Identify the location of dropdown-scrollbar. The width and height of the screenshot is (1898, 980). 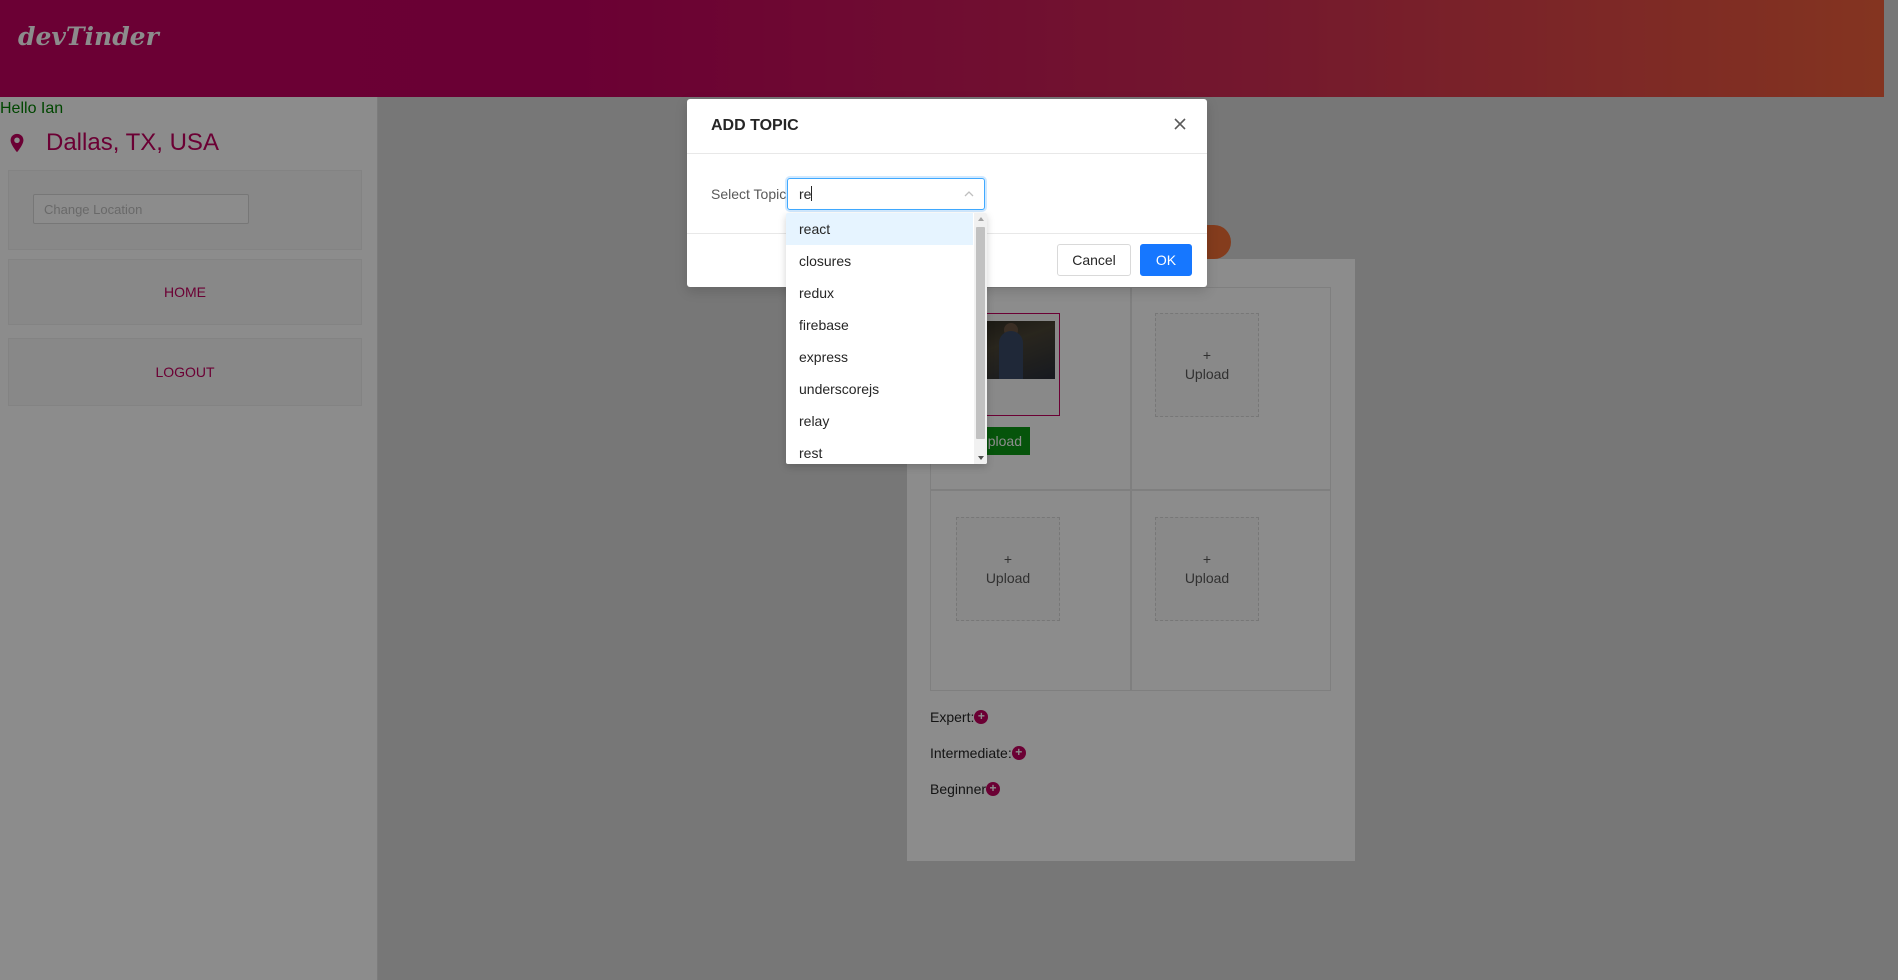
(980, 338).